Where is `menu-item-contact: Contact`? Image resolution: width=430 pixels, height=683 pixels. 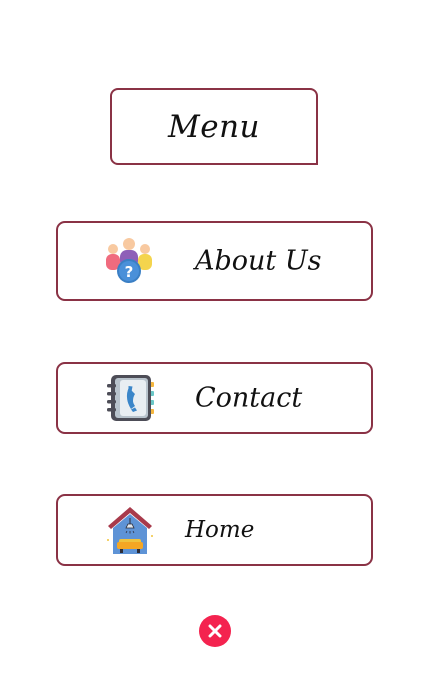
menu-item-contact: Contact is located at coordinates (214, 398).